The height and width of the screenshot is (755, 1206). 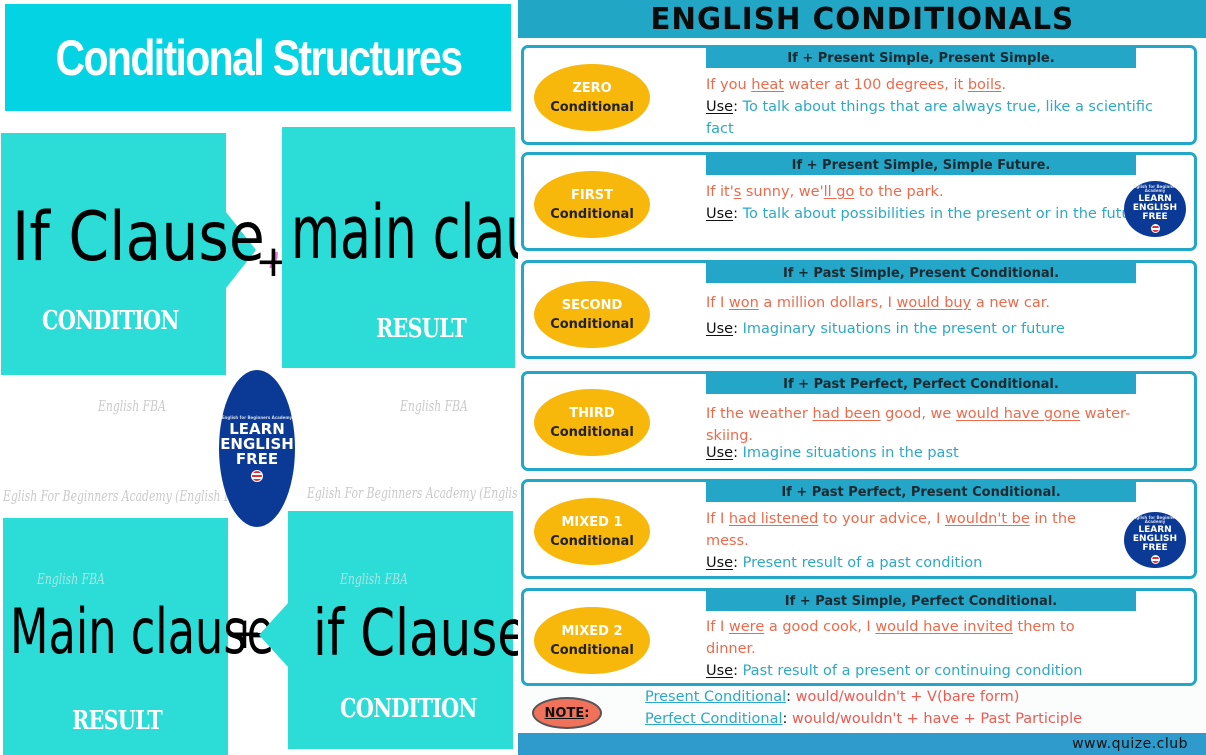 What do you see at coordinates (921, 492) in the screenshot?
I see `formula-bar: If + Past Perfect, Present Conditional.` at bounding box center [921, 492].